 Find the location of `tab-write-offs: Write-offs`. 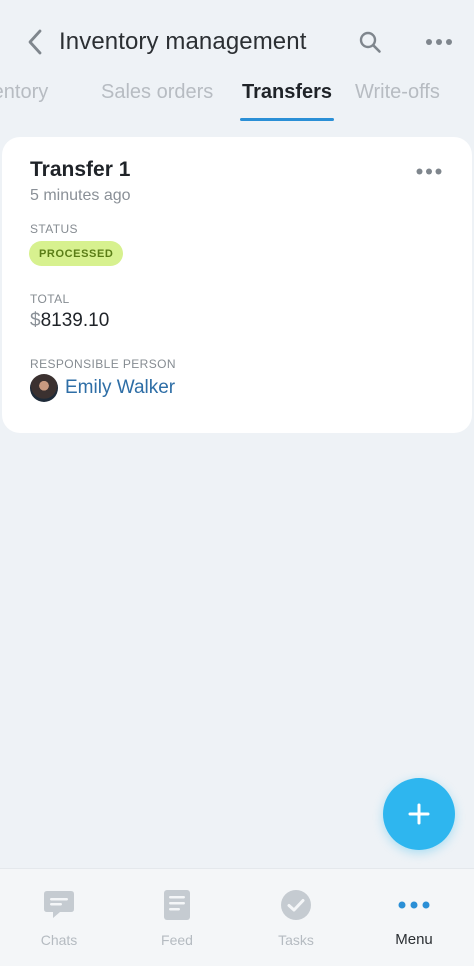

tab-write-offs: Write-offs is located at coordinates (397, 92).